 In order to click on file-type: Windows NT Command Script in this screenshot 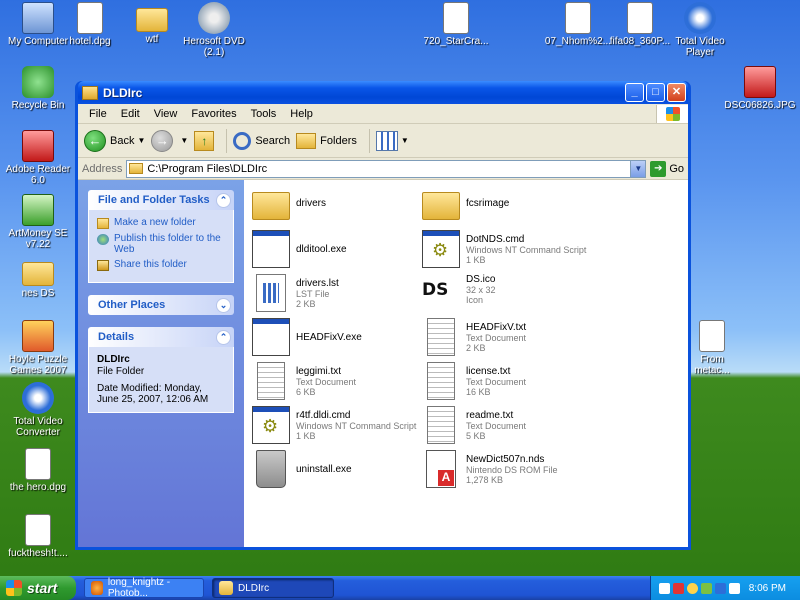, I will do `click(526, 249)`.